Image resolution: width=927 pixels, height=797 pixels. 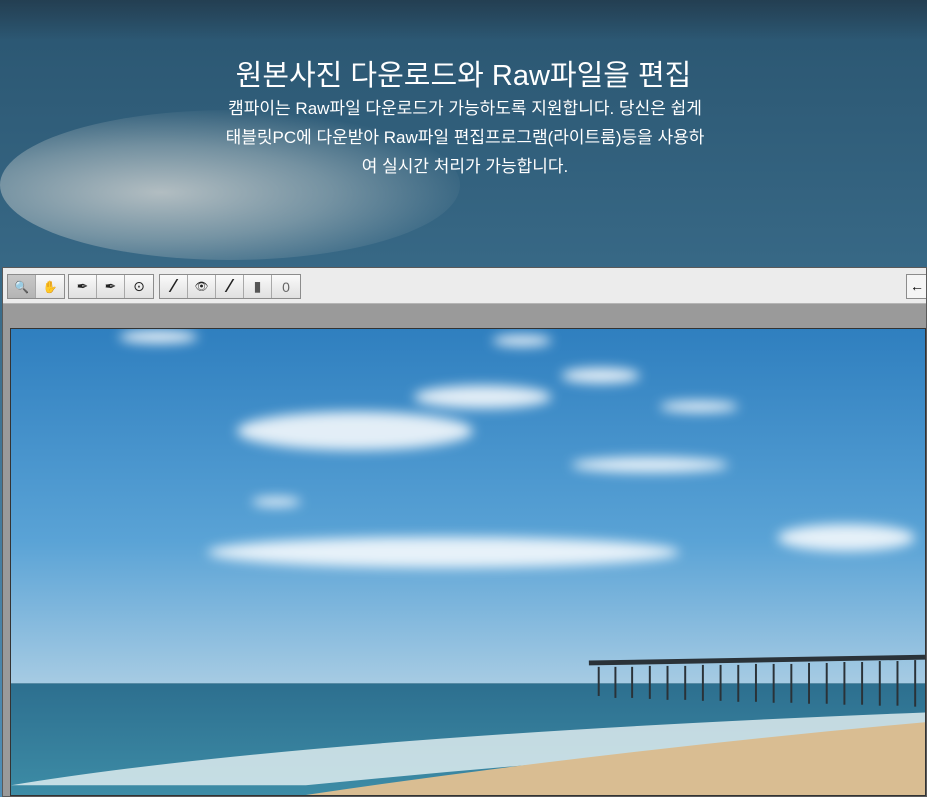 I want to click on color-sampler-icon: ✒, so click(x=110, y=286).